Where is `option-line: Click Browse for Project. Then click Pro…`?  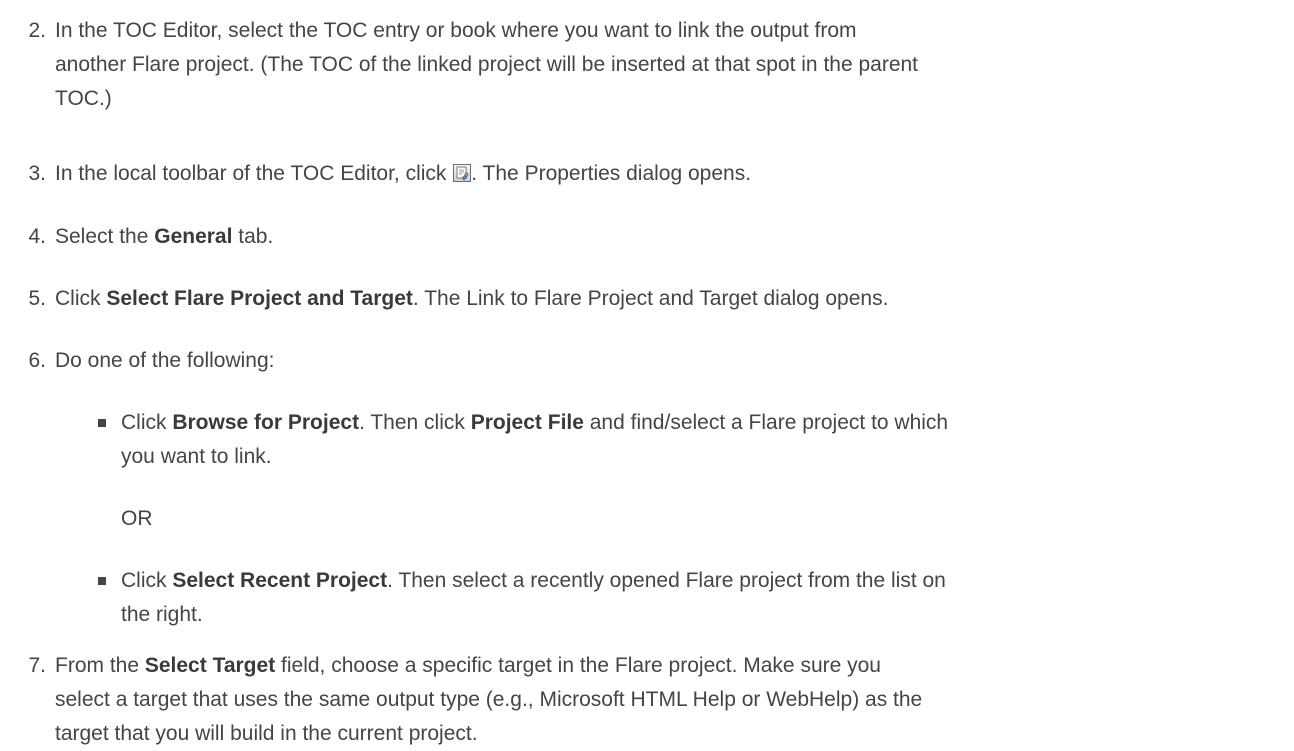
option-line: Click Browse for Project. Then click Pro… is located at coordinates (701, 423).